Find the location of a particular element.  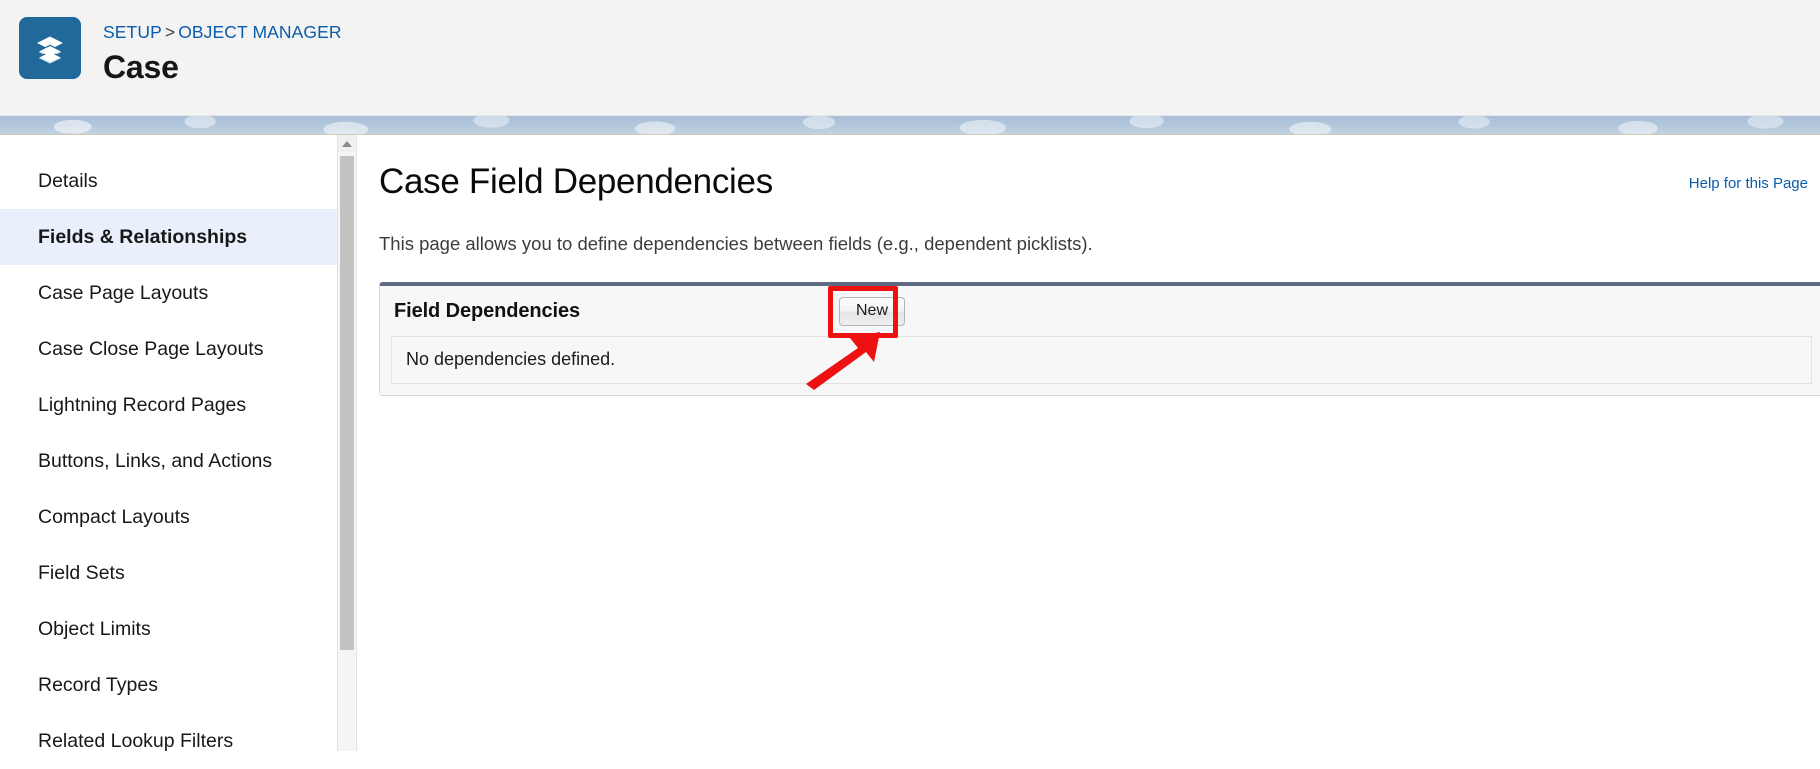

layers-stack-icon is located at coordinates (50, 48).